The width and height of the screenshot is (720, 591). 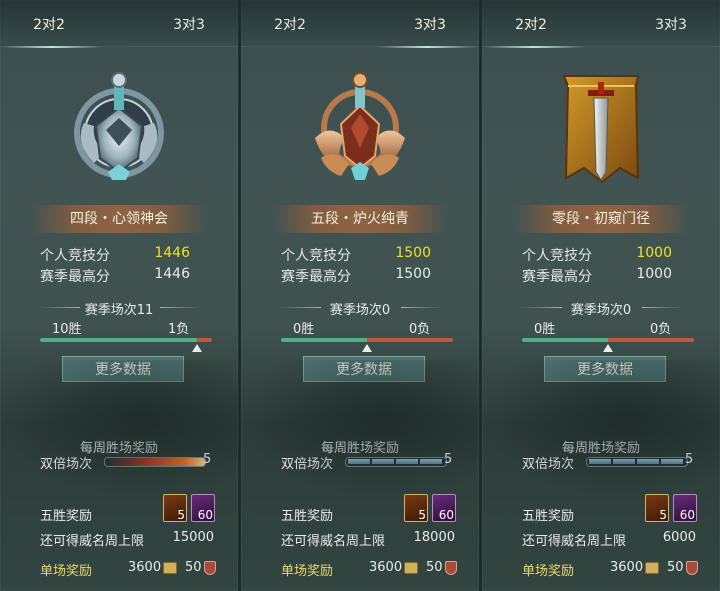 What do you see at coordinates (601, 219) in the screenshot?
I see `rank-title: 零段・初窥门径` at bounding box center [601, 219].